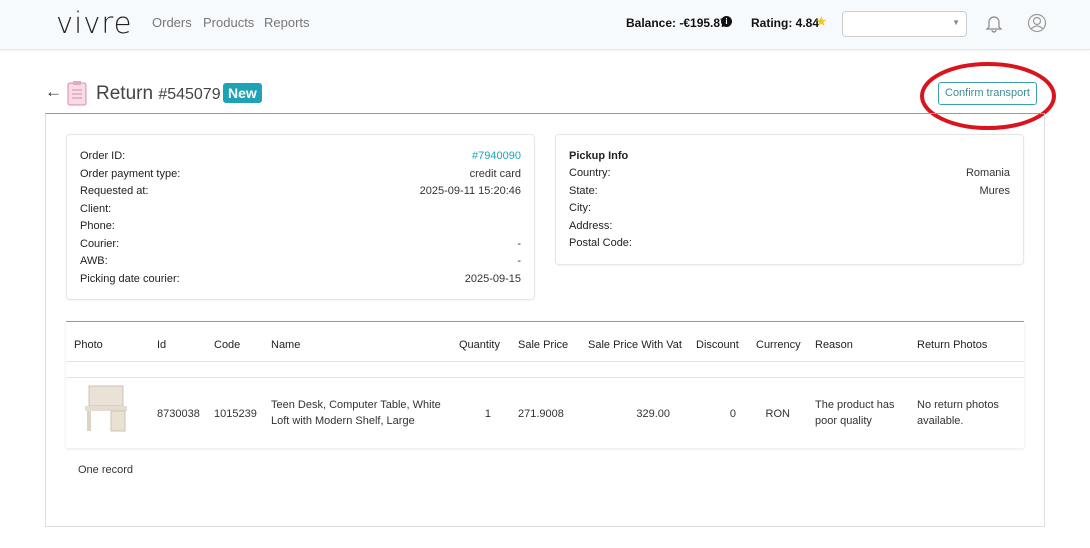  I want to click on column-header: Sale Price, so click(543, 345).